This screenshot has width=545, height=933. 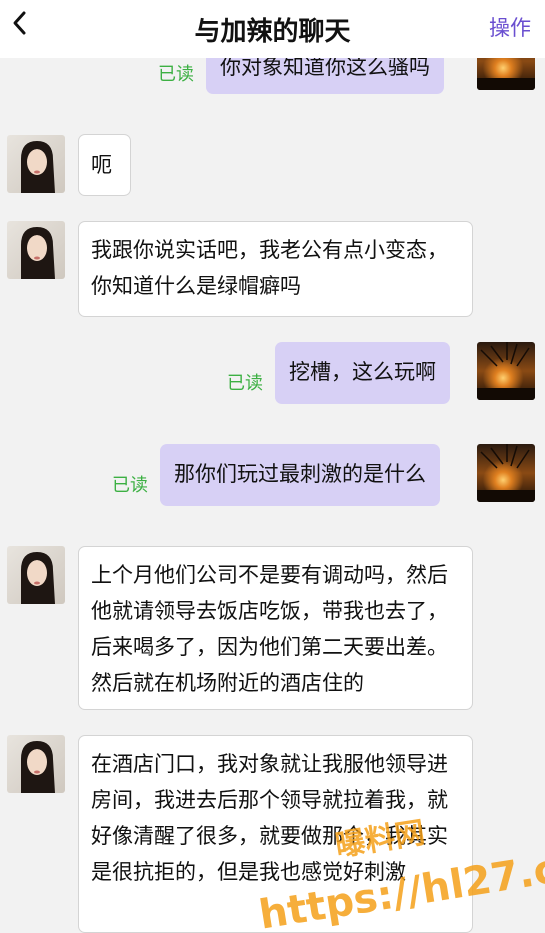 What do you see at coordinates (362, 373) in the screenshot?
I see `message-bubble-sent: 挖槽，这么玩啊` at bounding box center [362, 373].